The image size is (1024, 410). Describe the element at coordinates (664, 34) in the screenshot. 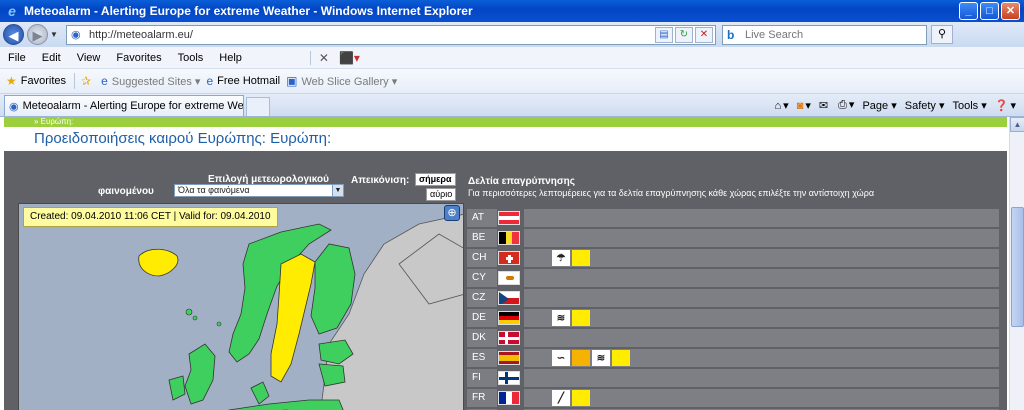

I see `compatibility-view-button: ▤` at that location.